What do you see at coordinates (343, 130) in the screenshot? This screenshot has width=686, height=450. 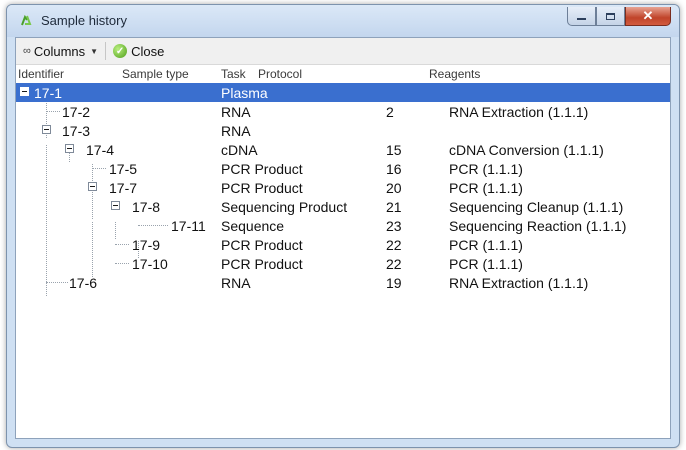 I see `table-row: 17-3 RNA` at bounding box center [343, 130].